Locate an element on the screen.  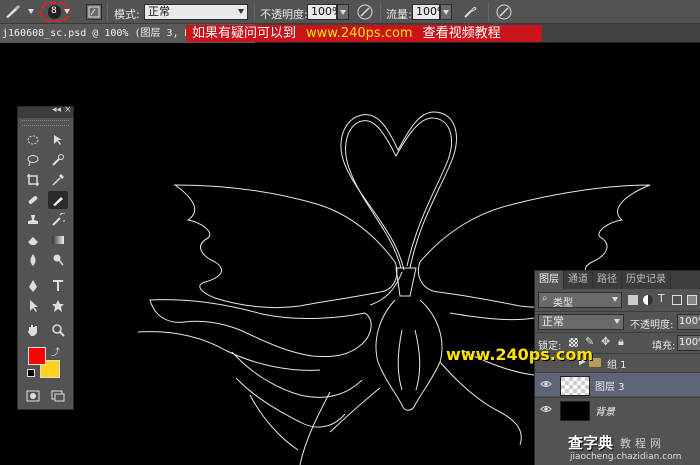
mode-select: 正常 is located at coordinates (196, 12).